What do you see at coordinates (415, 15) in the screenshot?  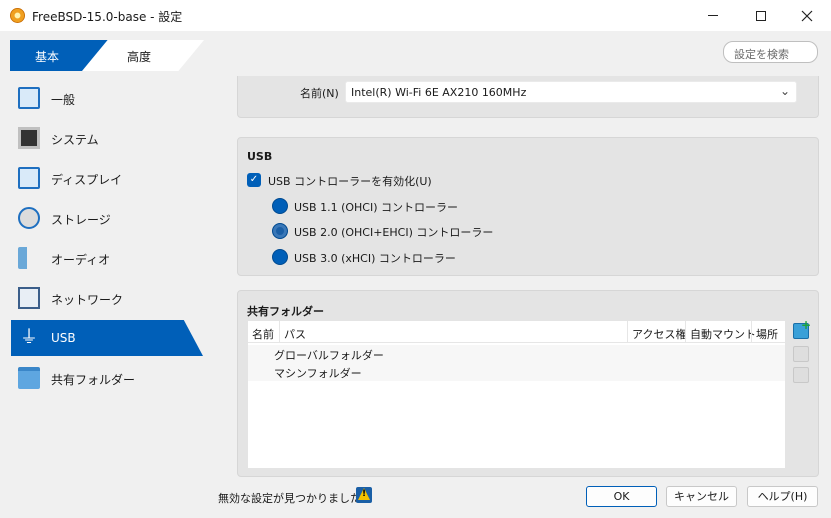 I see `title-bar: FreeBSD-15.0-base - 設定` at bounding box center [415, 15].